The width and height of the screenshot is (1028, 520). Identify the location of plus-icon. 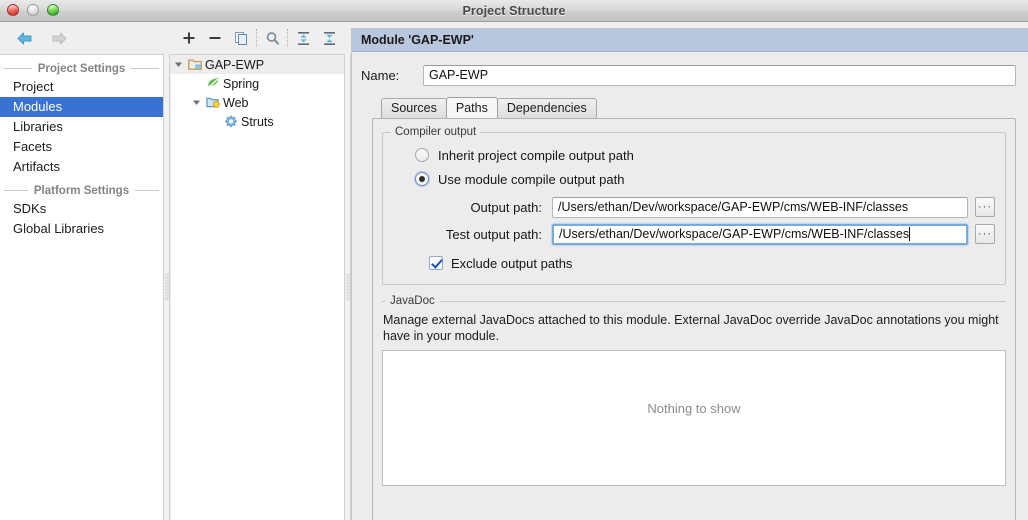
(189, 38).